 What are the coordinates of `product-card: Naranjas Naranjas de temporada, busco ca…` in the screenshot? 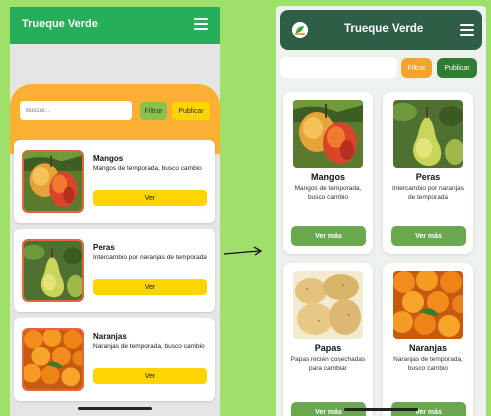 It's located at (428, 339).